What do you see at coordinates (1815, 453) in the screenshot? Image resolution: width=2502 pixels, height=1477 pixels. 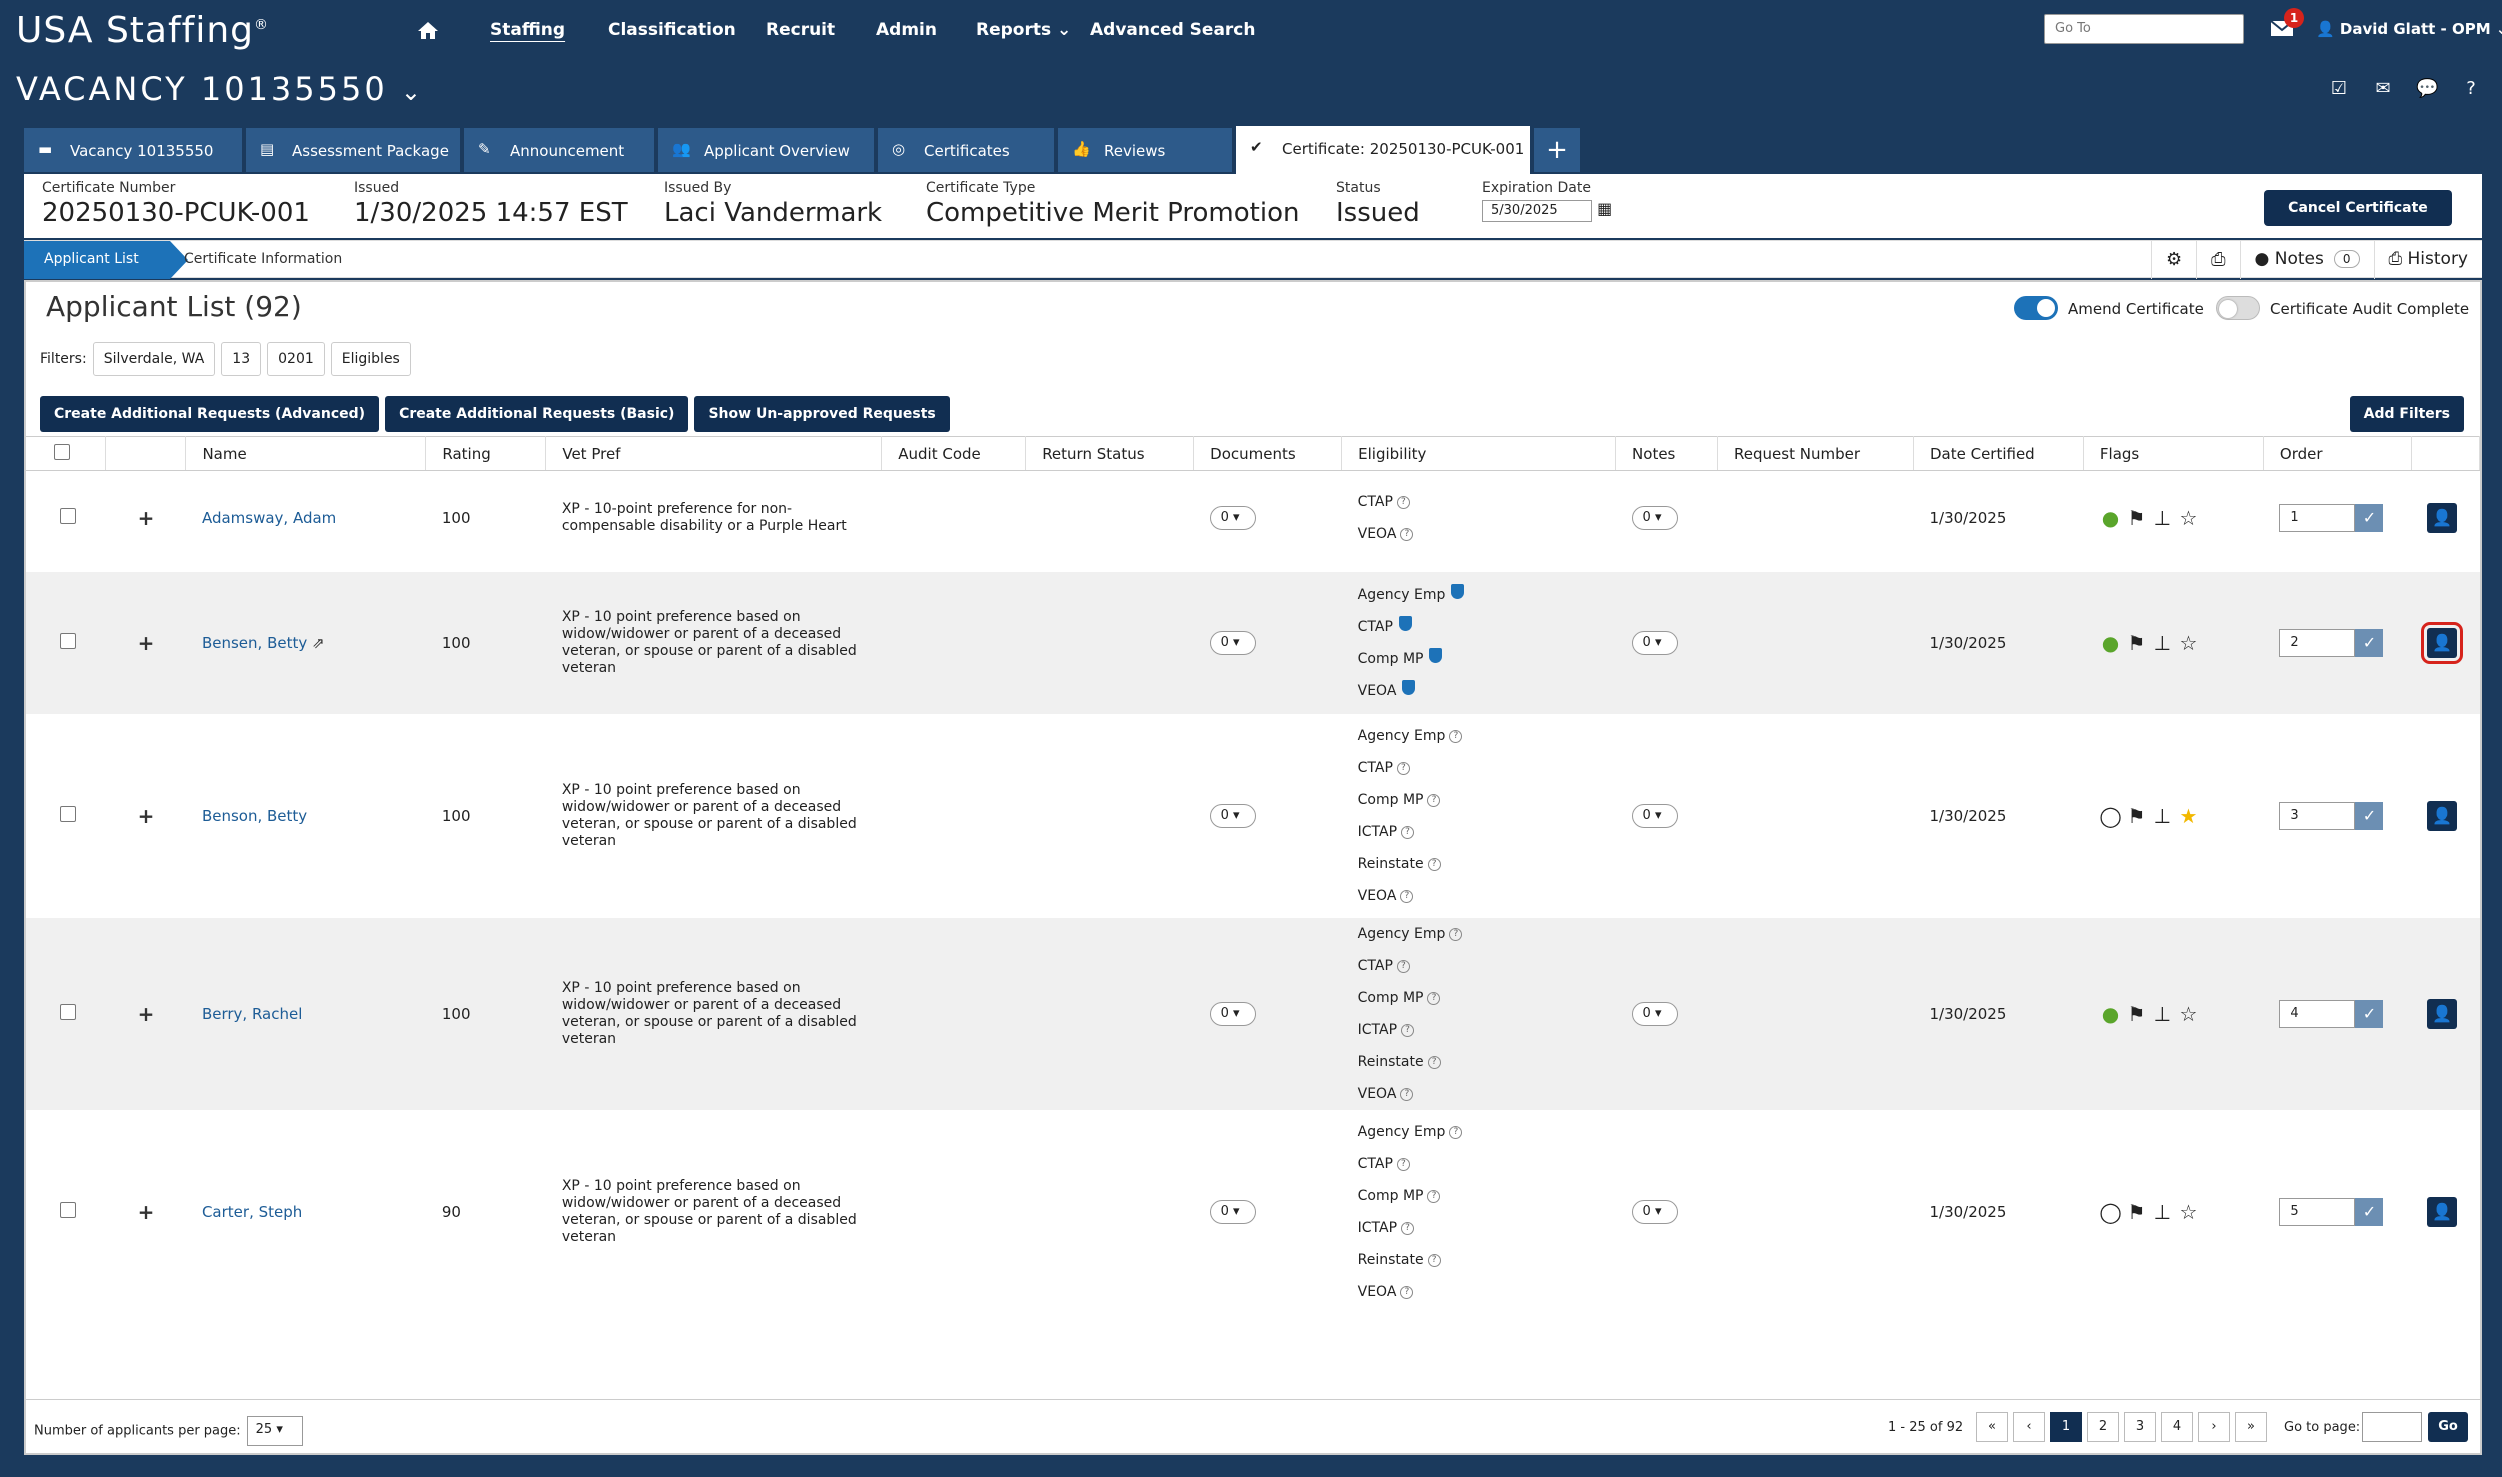 I see `col-request-number: Request Number` at bounding box center [1815, 453].